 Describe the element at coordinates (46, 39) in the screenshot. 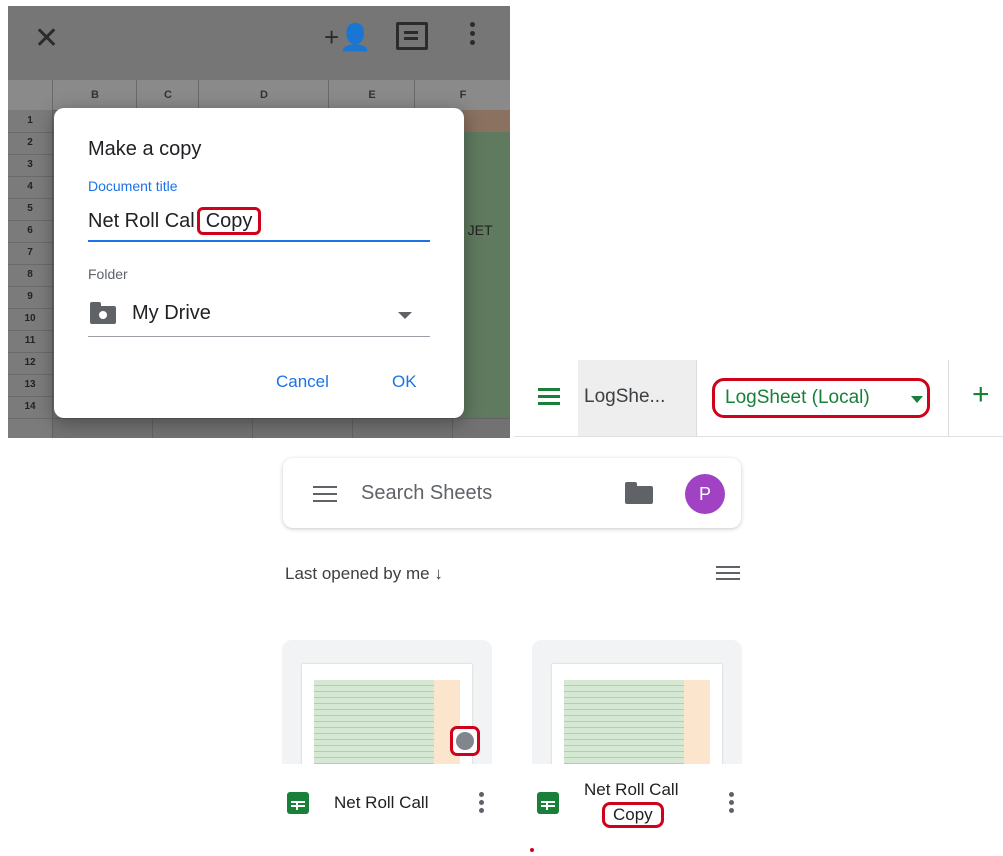

I see `close-icon: ✕` at that location.